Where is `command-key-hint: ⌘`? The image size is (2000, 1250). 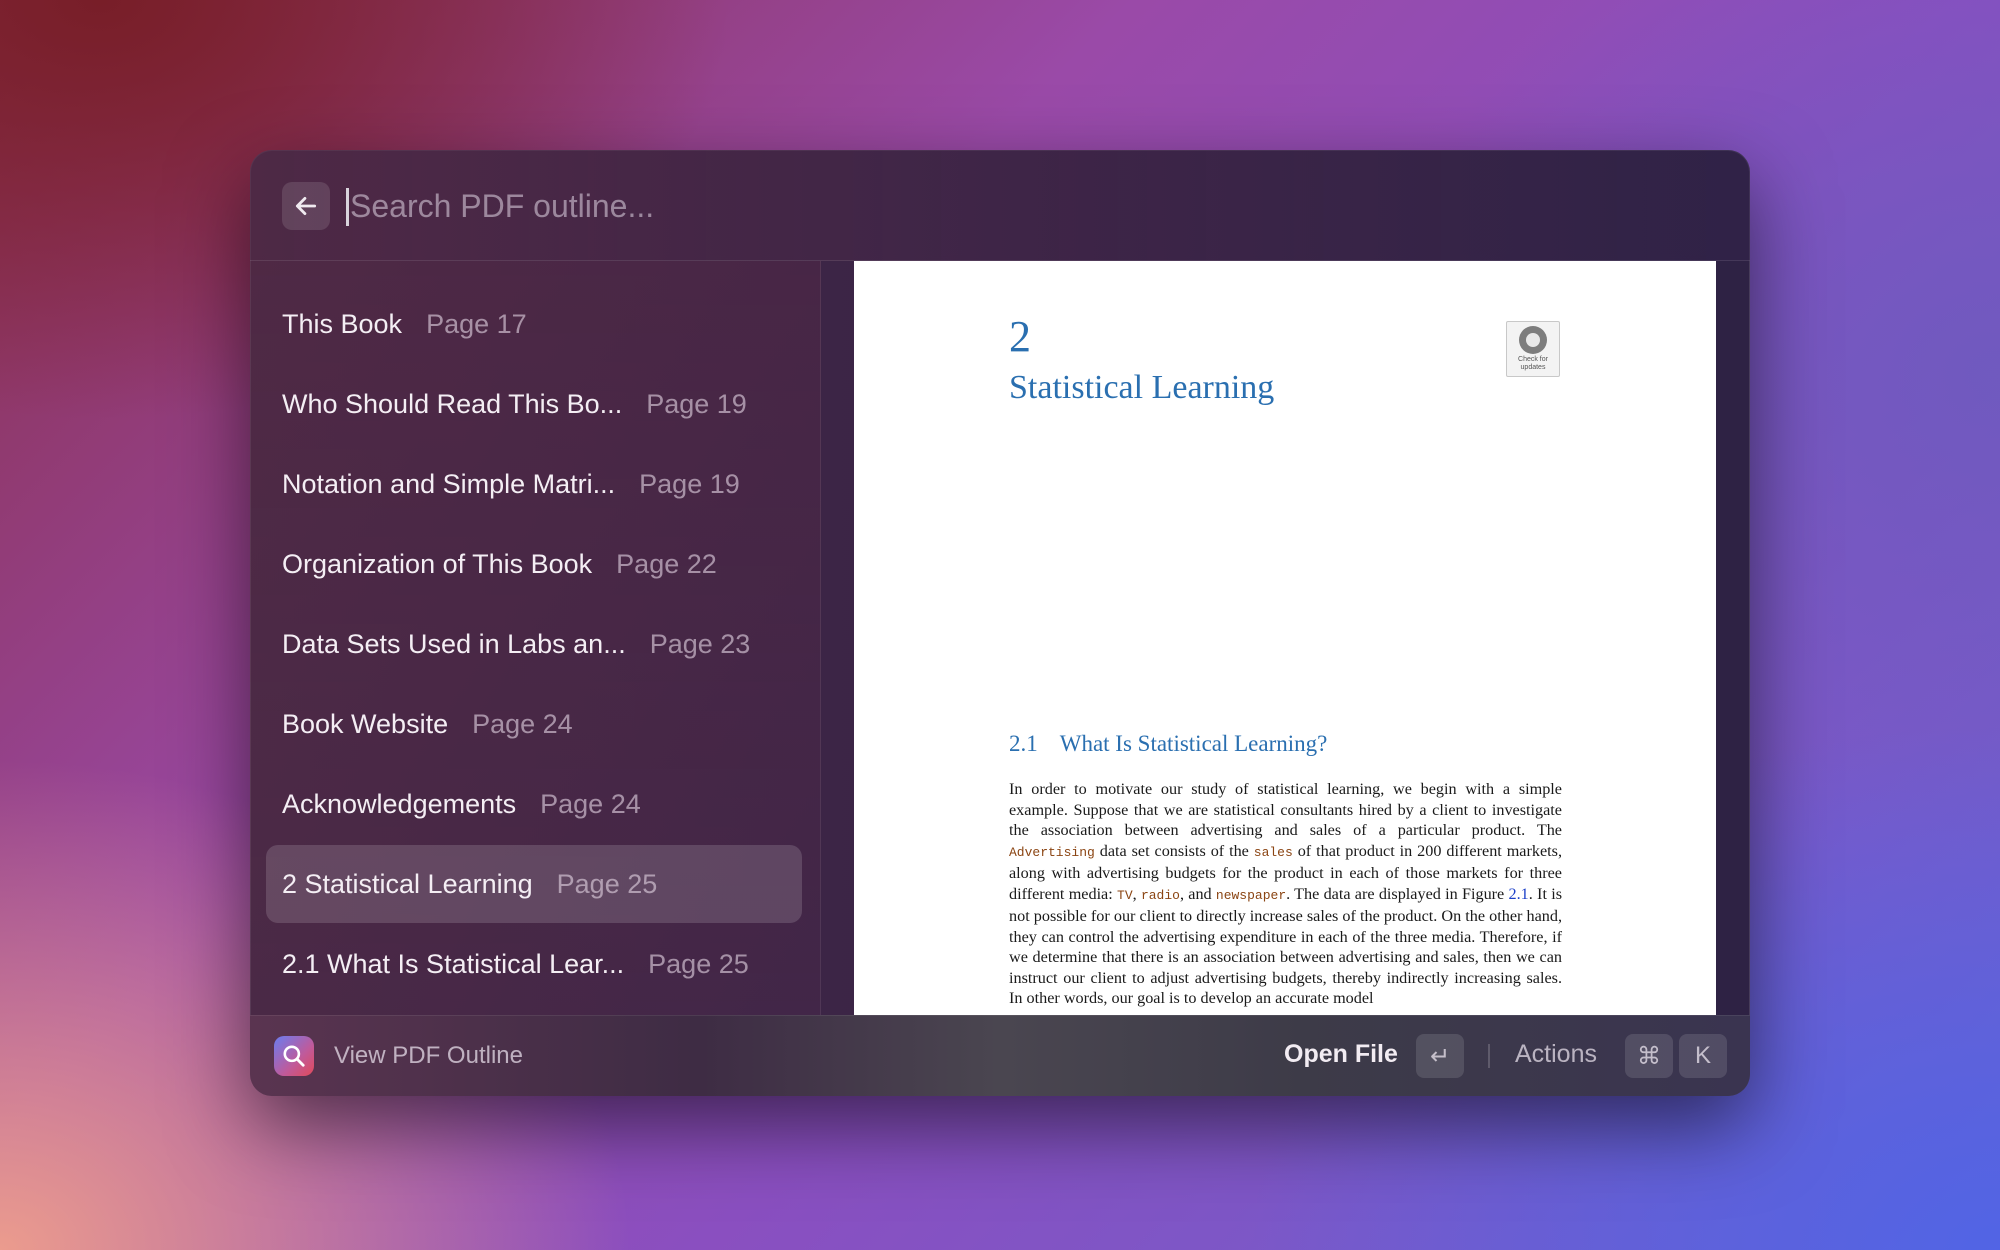 command-key-hint: ⌘ is located at coordinates (1649, 1056).